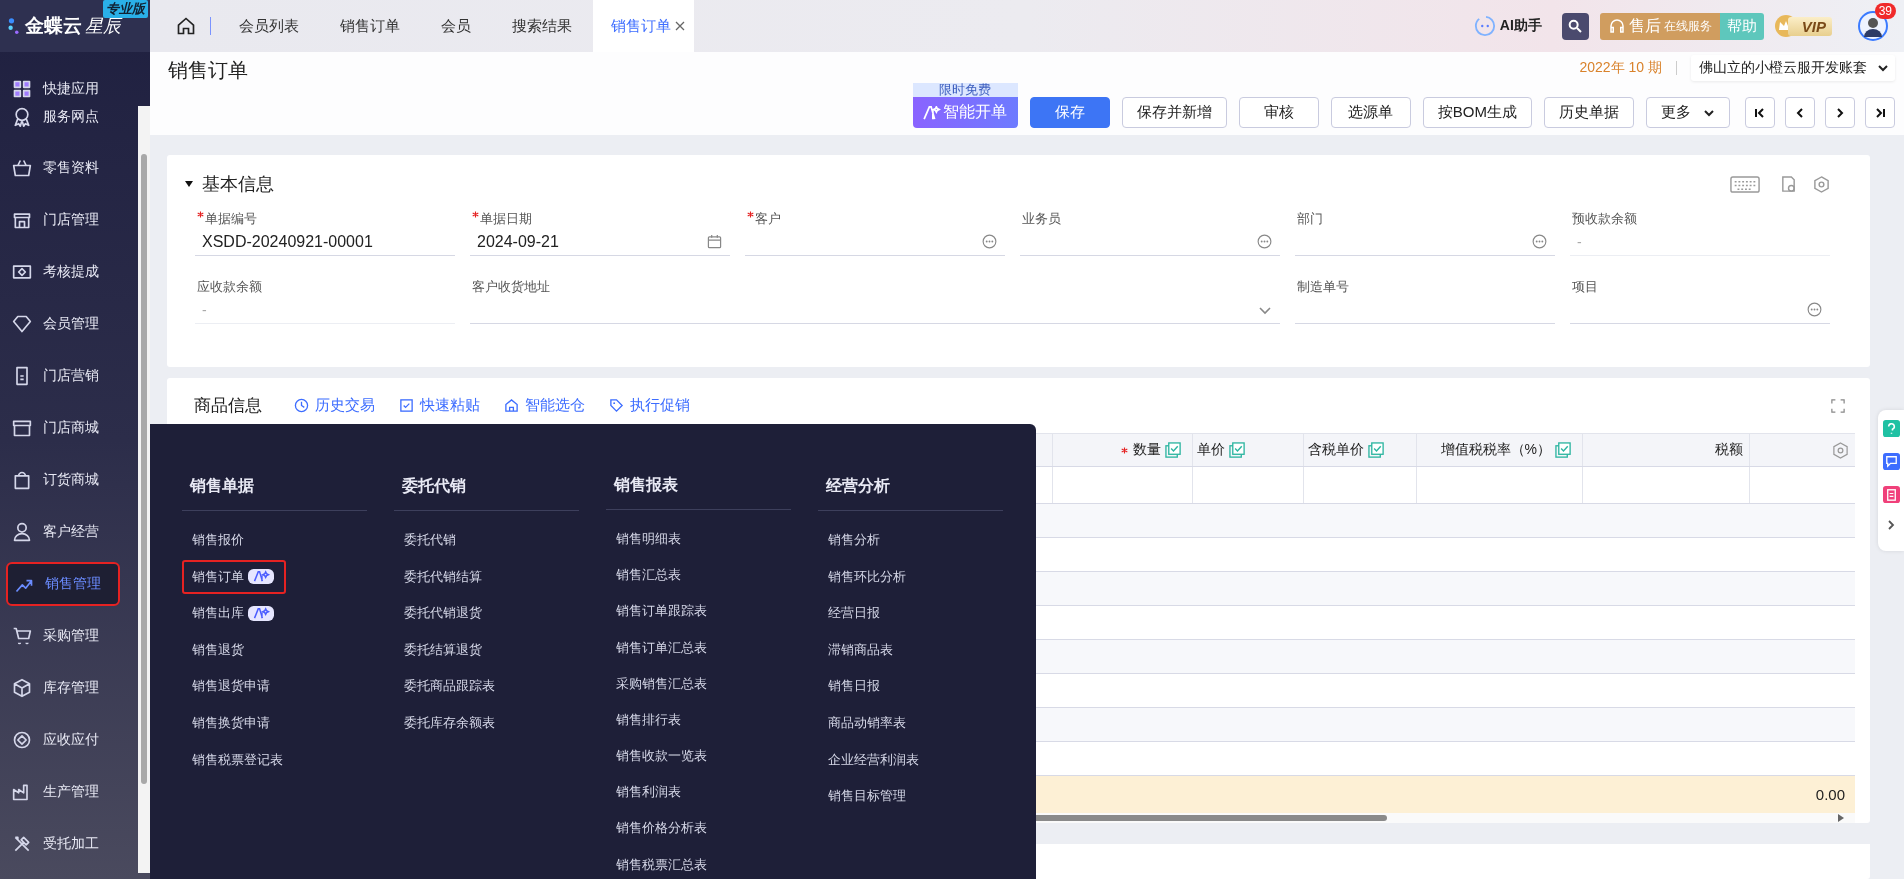 The height and width of the screenshot is (879, 1904). What do you see at coordinates (229, 287) in the screenshot?
I see `field-label: 应收款余额` at bounding box center [229, 287].